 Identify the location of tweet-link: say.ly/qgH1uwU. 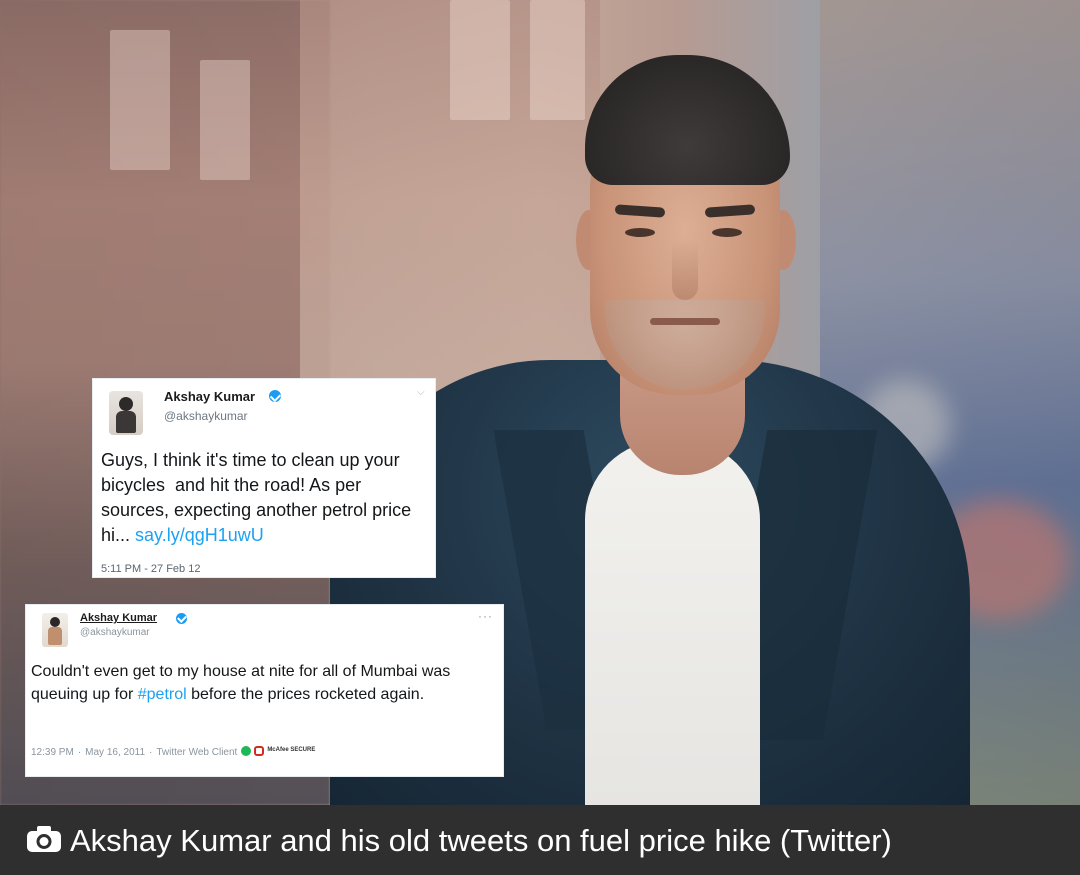
(199, 535).